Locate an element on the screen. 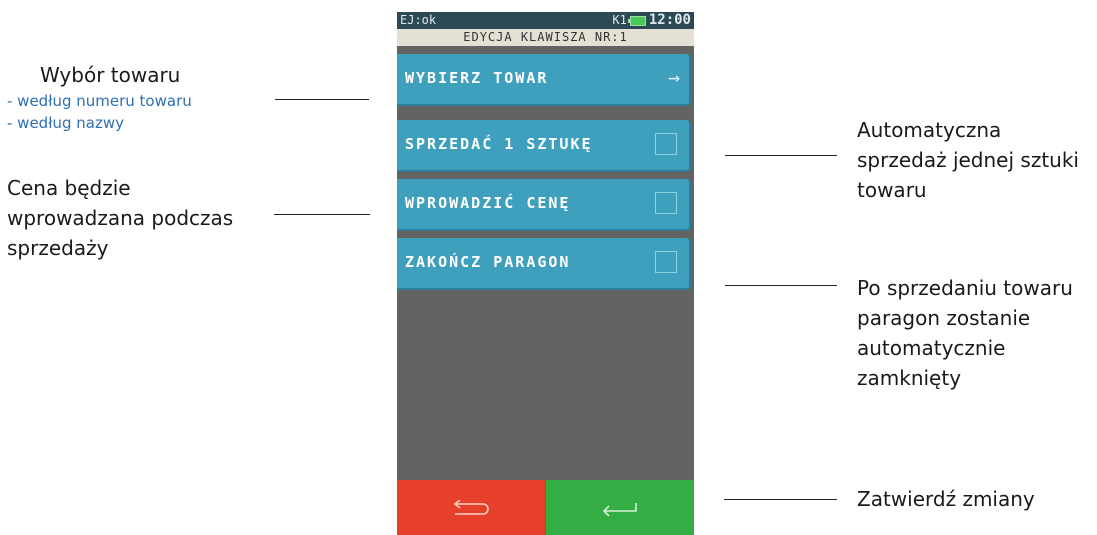 The image size is (1097, 535). screen-title: EDYCJA KLAWISZA NR:1 is located at coordinates (545, 37).